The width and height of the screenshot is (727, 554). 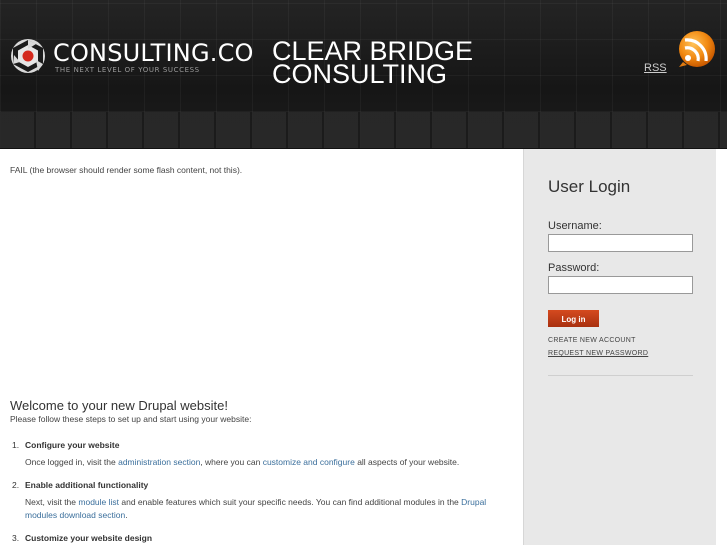 What do you see at coordinates (721, 347) in the screenshot?
I see `page-edge` at bounding box center [721, 347].